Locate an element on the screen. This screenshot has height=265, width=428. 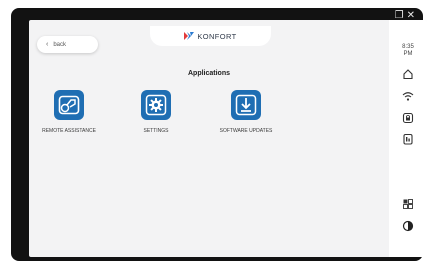
app-label: SETTINGS is located at coordinates (156, 131).